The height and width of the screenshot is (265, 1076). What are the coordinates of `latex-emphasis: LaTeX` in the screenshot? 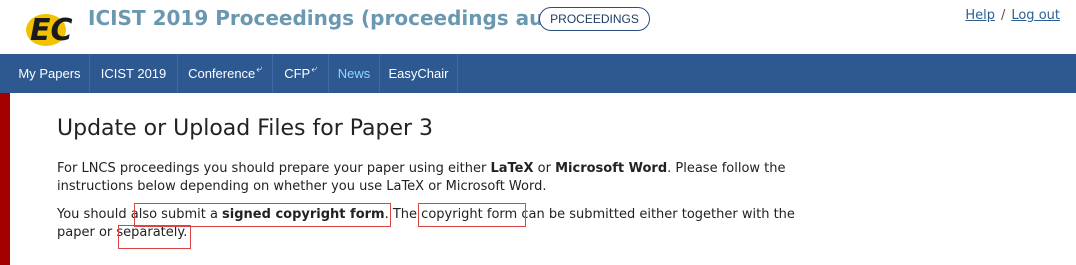 It's located at (512, 168).